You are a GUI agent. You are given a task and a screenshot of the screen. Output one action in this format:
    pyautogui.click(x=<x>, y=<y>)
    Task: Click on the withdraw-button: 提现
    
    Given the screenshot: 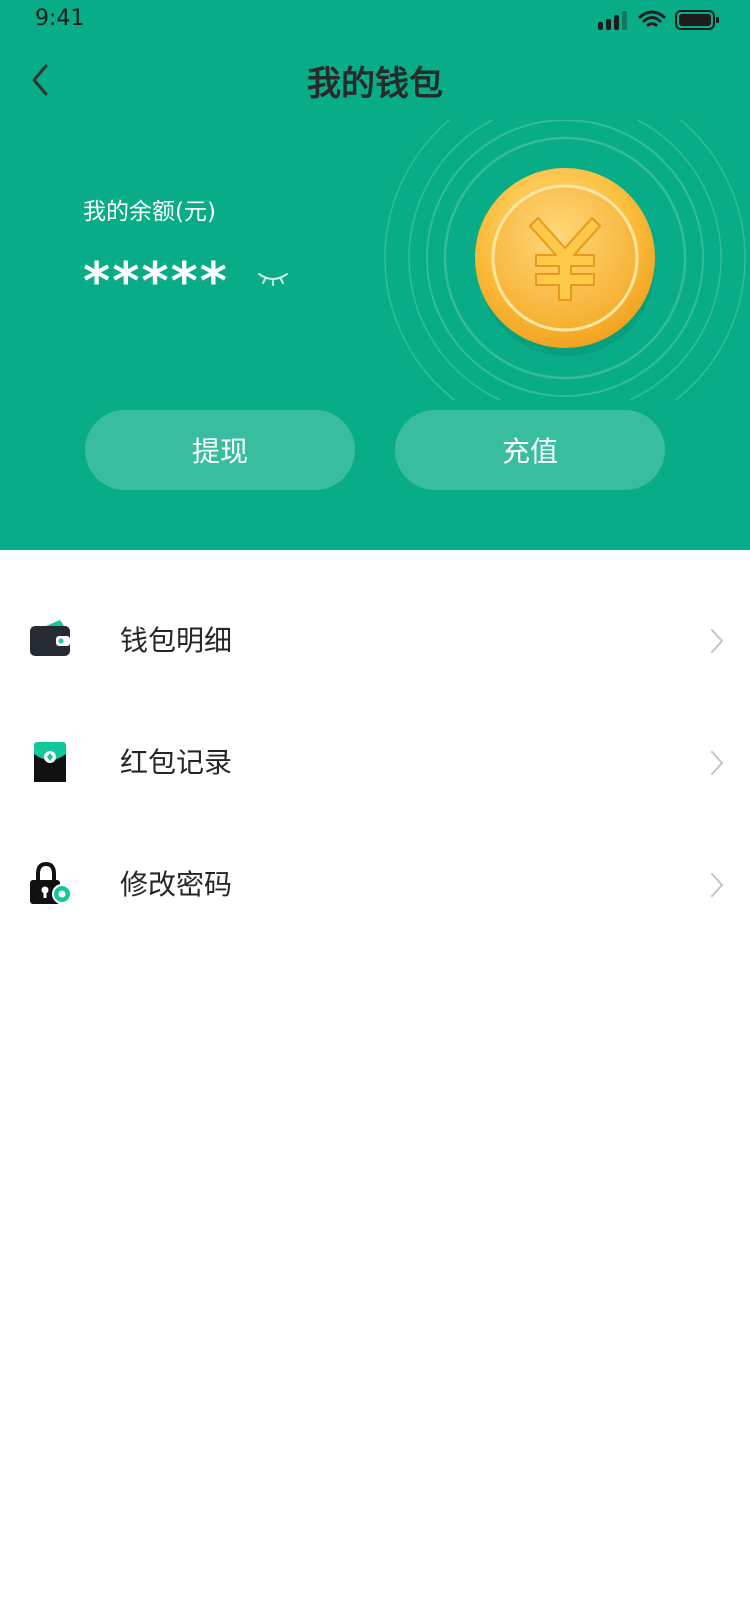 What is the action you would take?
    pyautogui.click(x=220, y=450)
    